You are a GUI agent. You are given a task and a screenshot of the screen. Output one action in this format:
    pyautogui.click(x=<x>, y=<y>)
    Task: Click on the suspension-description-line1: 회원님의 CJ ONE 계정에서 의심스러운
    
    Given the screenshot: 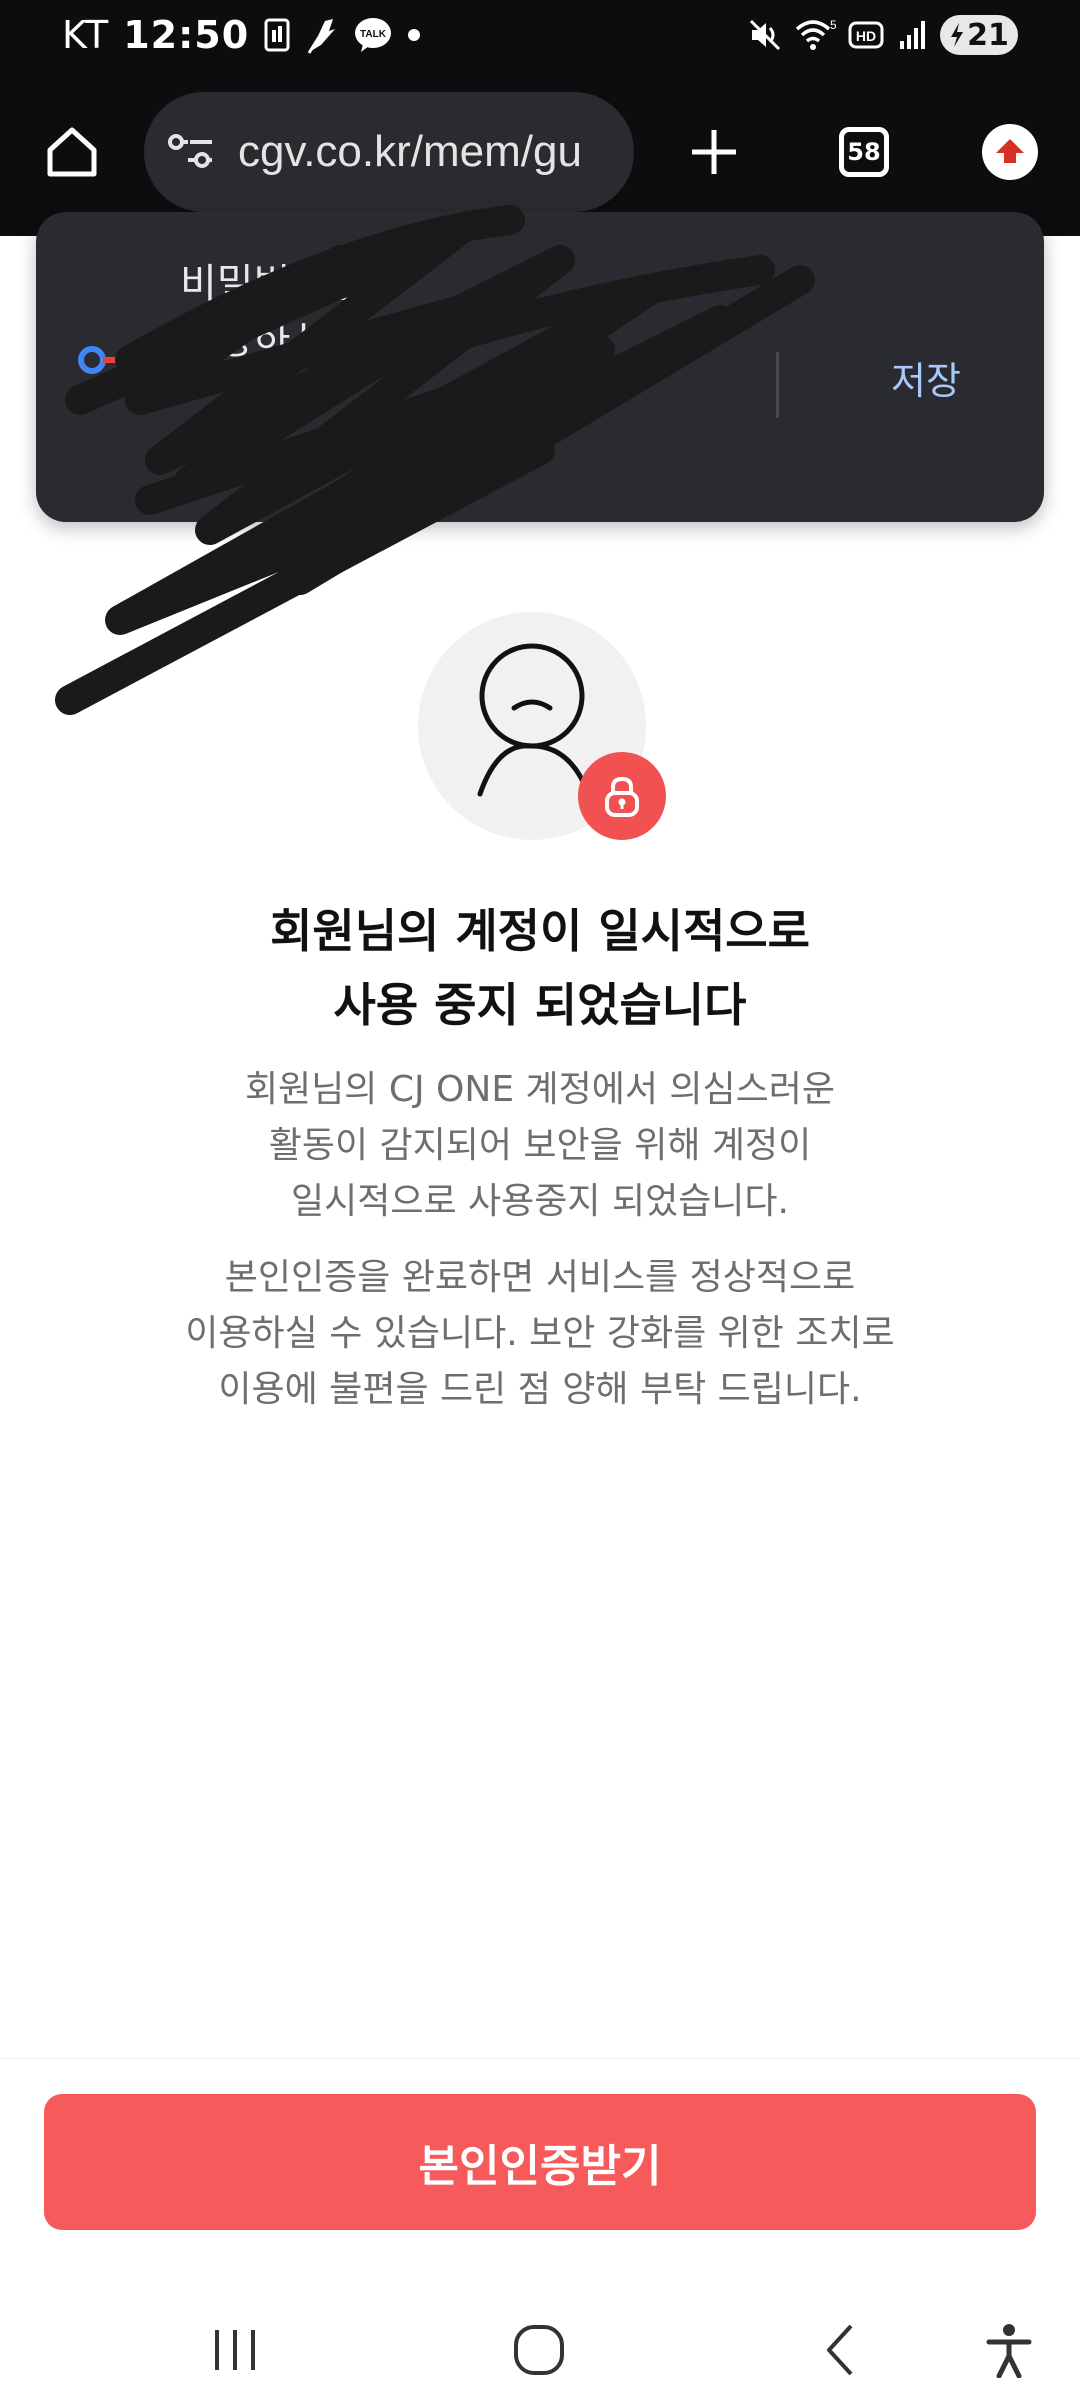 What is the action you would take?
    pyautogui.click(x=540, y=1089)
    